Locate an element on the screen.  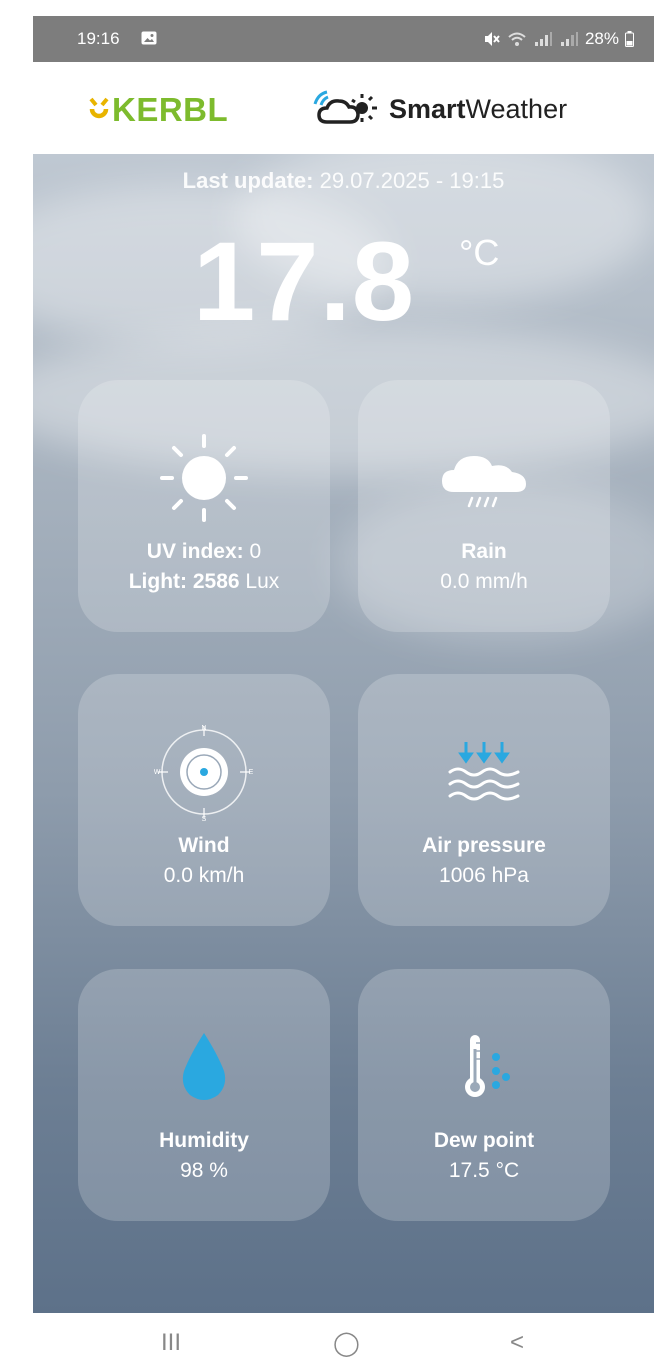
last-update-value: 29.07.2025 - 19:15 is located at coordinates (412, 180).